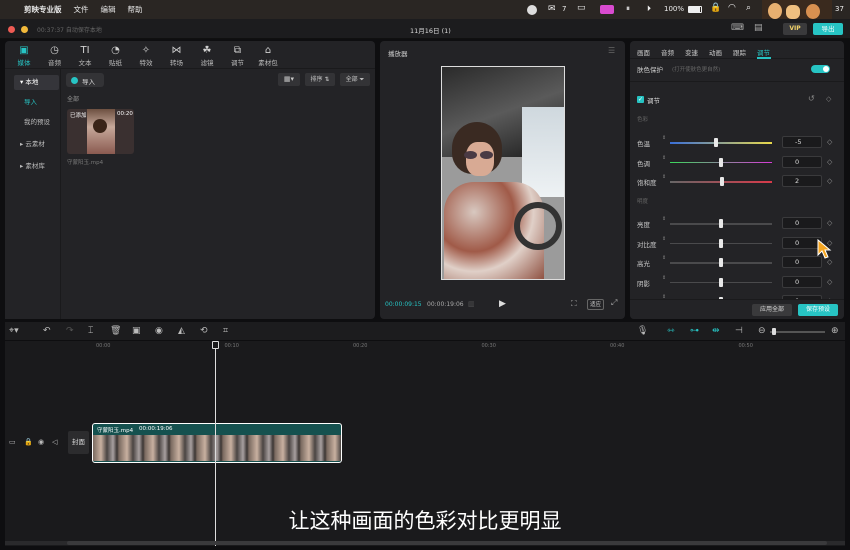 Image resolution: width=850 pixels, height=550 pixels. What do you see at coordinates (818, 310) in the screenshot?
I see `save-preset-button: 保存预设` at bounding box center [818, 310].